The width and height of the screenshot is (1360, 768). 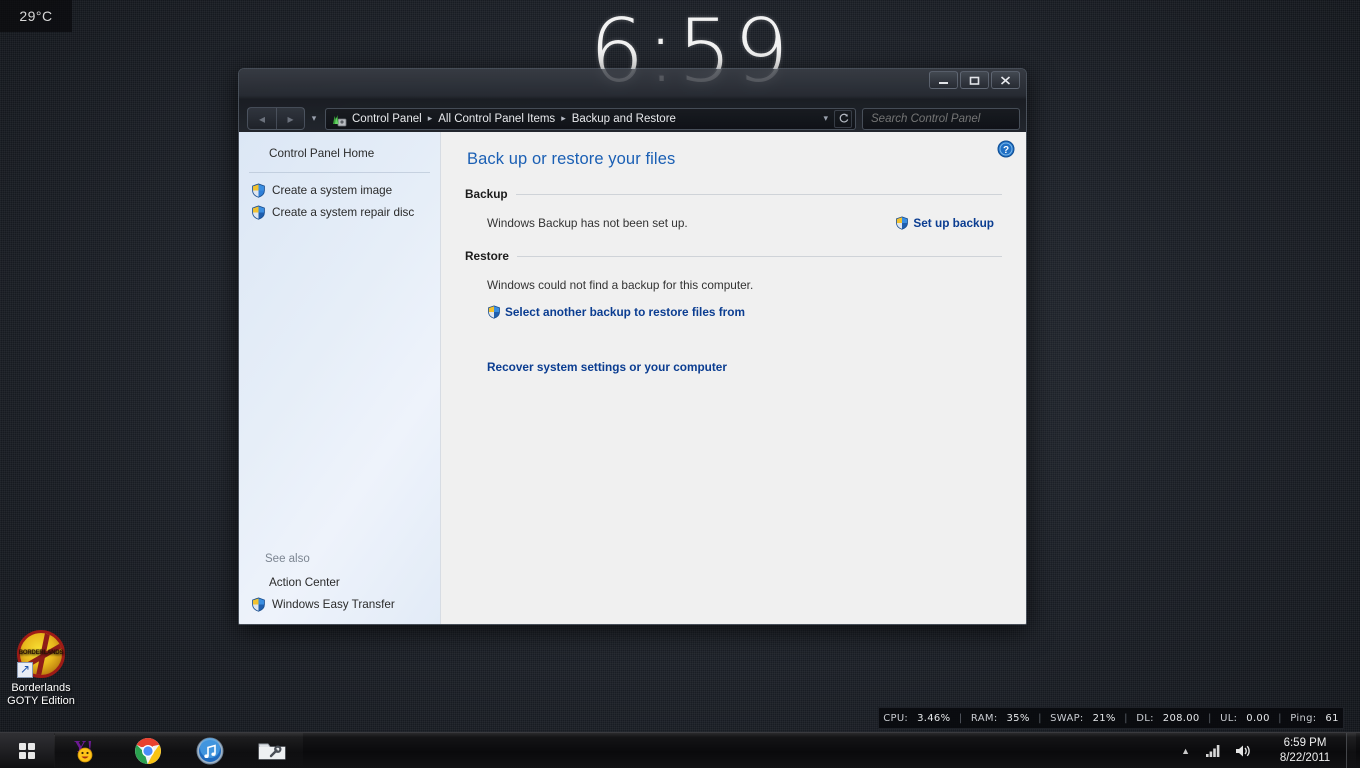 I want to click on sidebar-item-action-center: Action Center, so click(x=339, y=582).